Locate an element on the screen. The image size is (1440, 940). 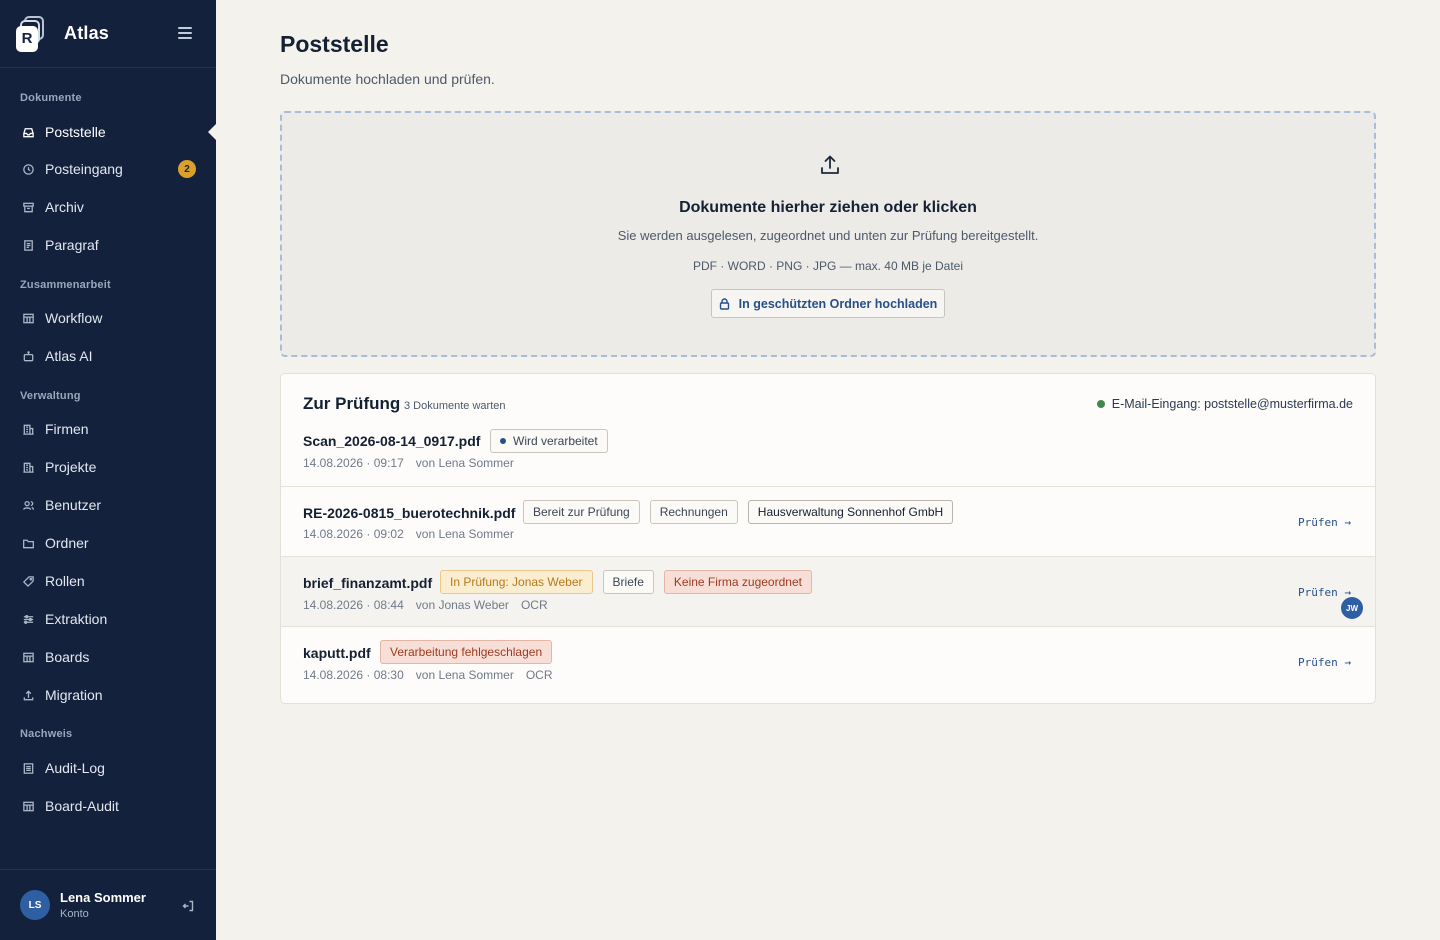
app-logo: R is located at coordinates (32, 33).